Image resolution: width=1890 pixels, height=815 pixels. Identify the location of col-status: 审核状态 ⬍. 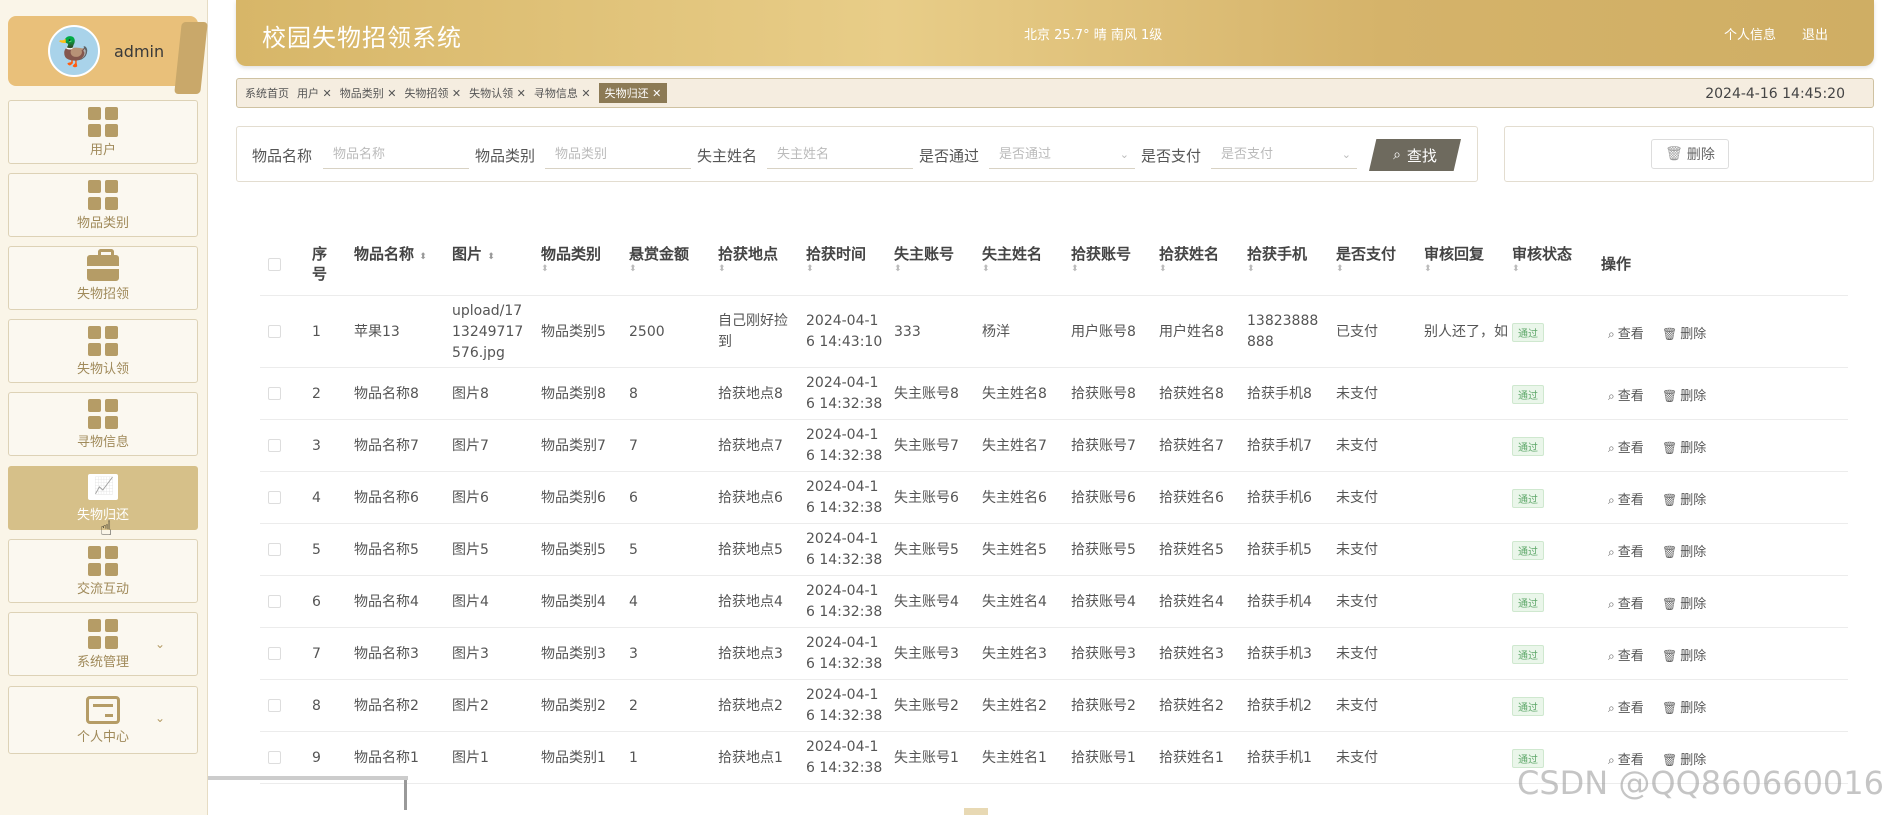
(1542, 259).